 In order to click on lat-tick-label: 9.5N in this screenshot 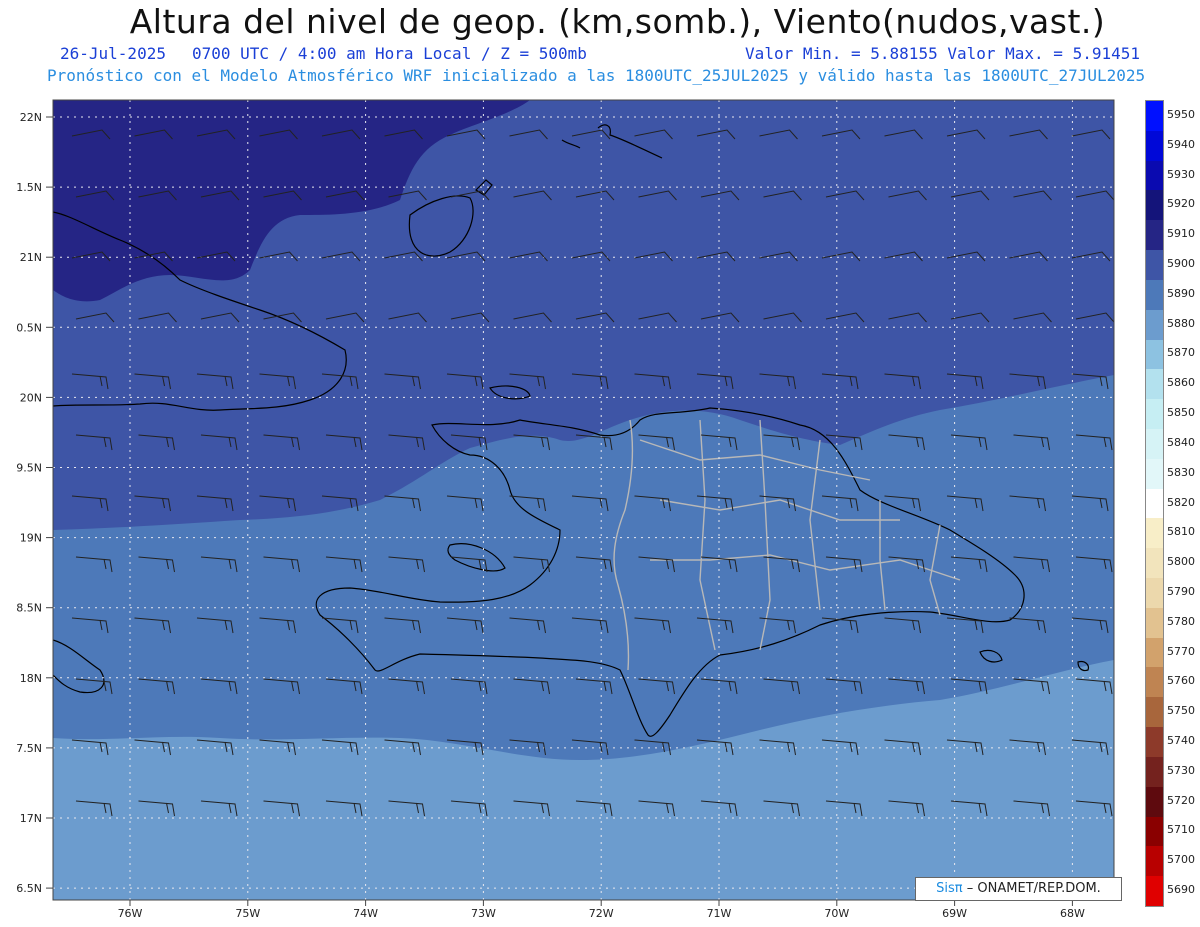, I will do `click(29, 468)`.